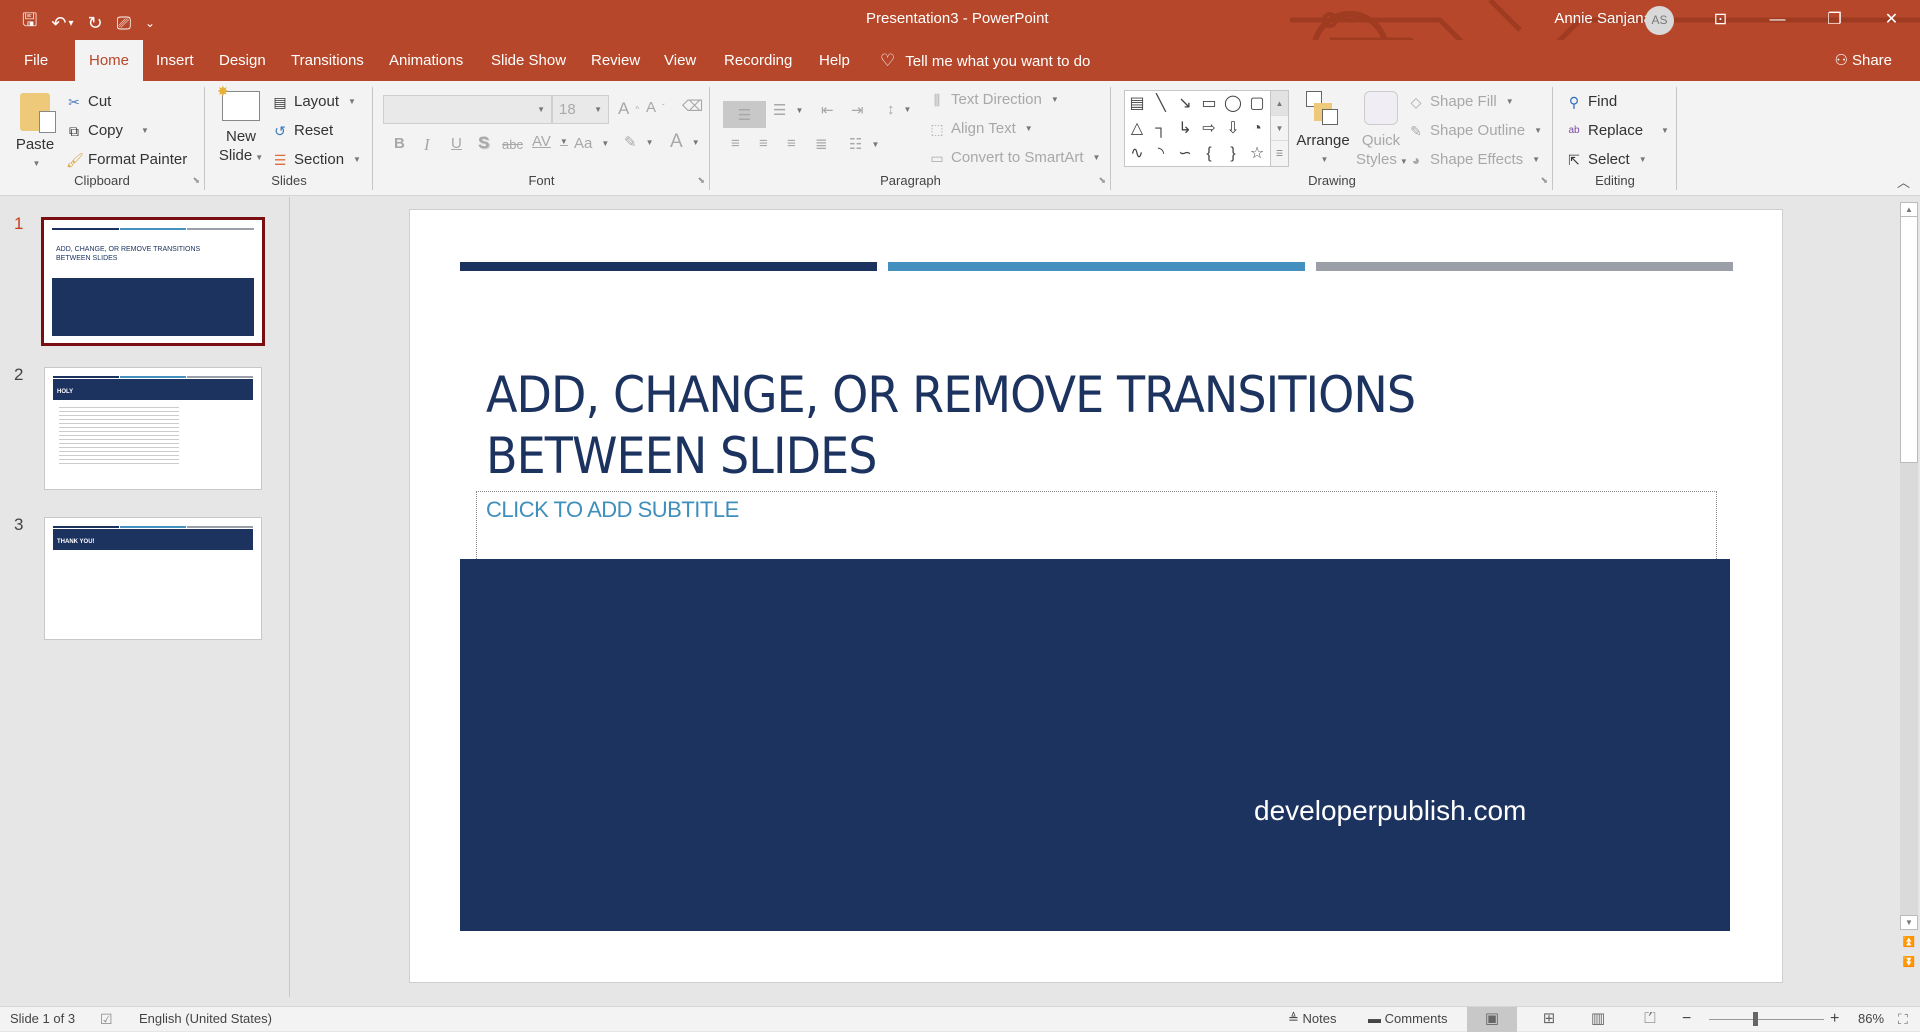 The image size is (1920, 1032). Describe the element at coordinates (735, 143) in the screenshot. I see `align-left-icon: ≡` at that location.